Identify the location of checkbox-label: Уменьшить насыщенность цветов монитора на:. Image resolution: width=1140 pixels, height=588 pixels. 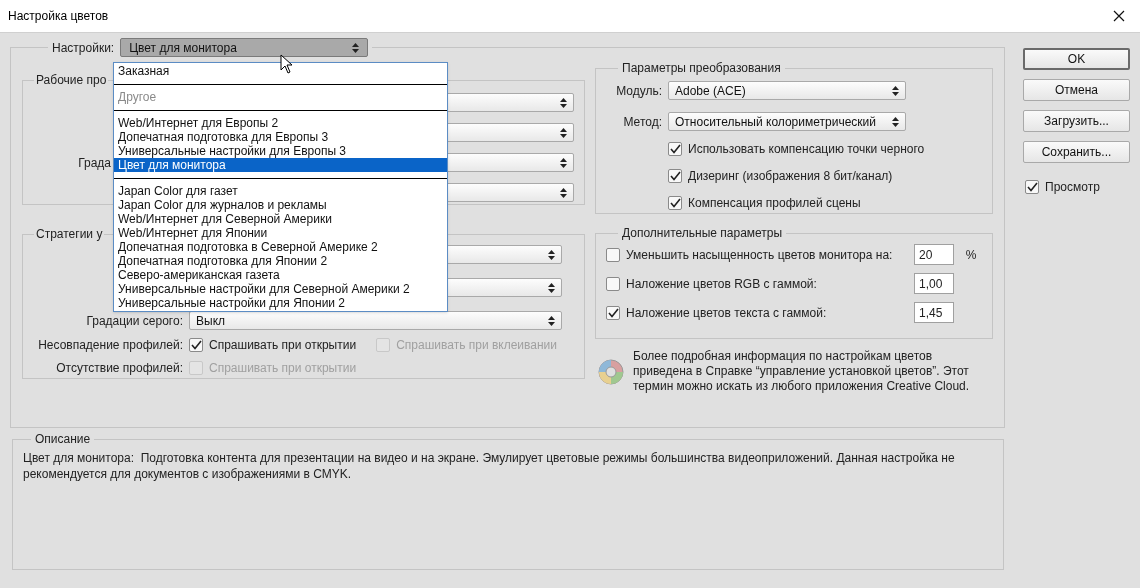
(759, 255).